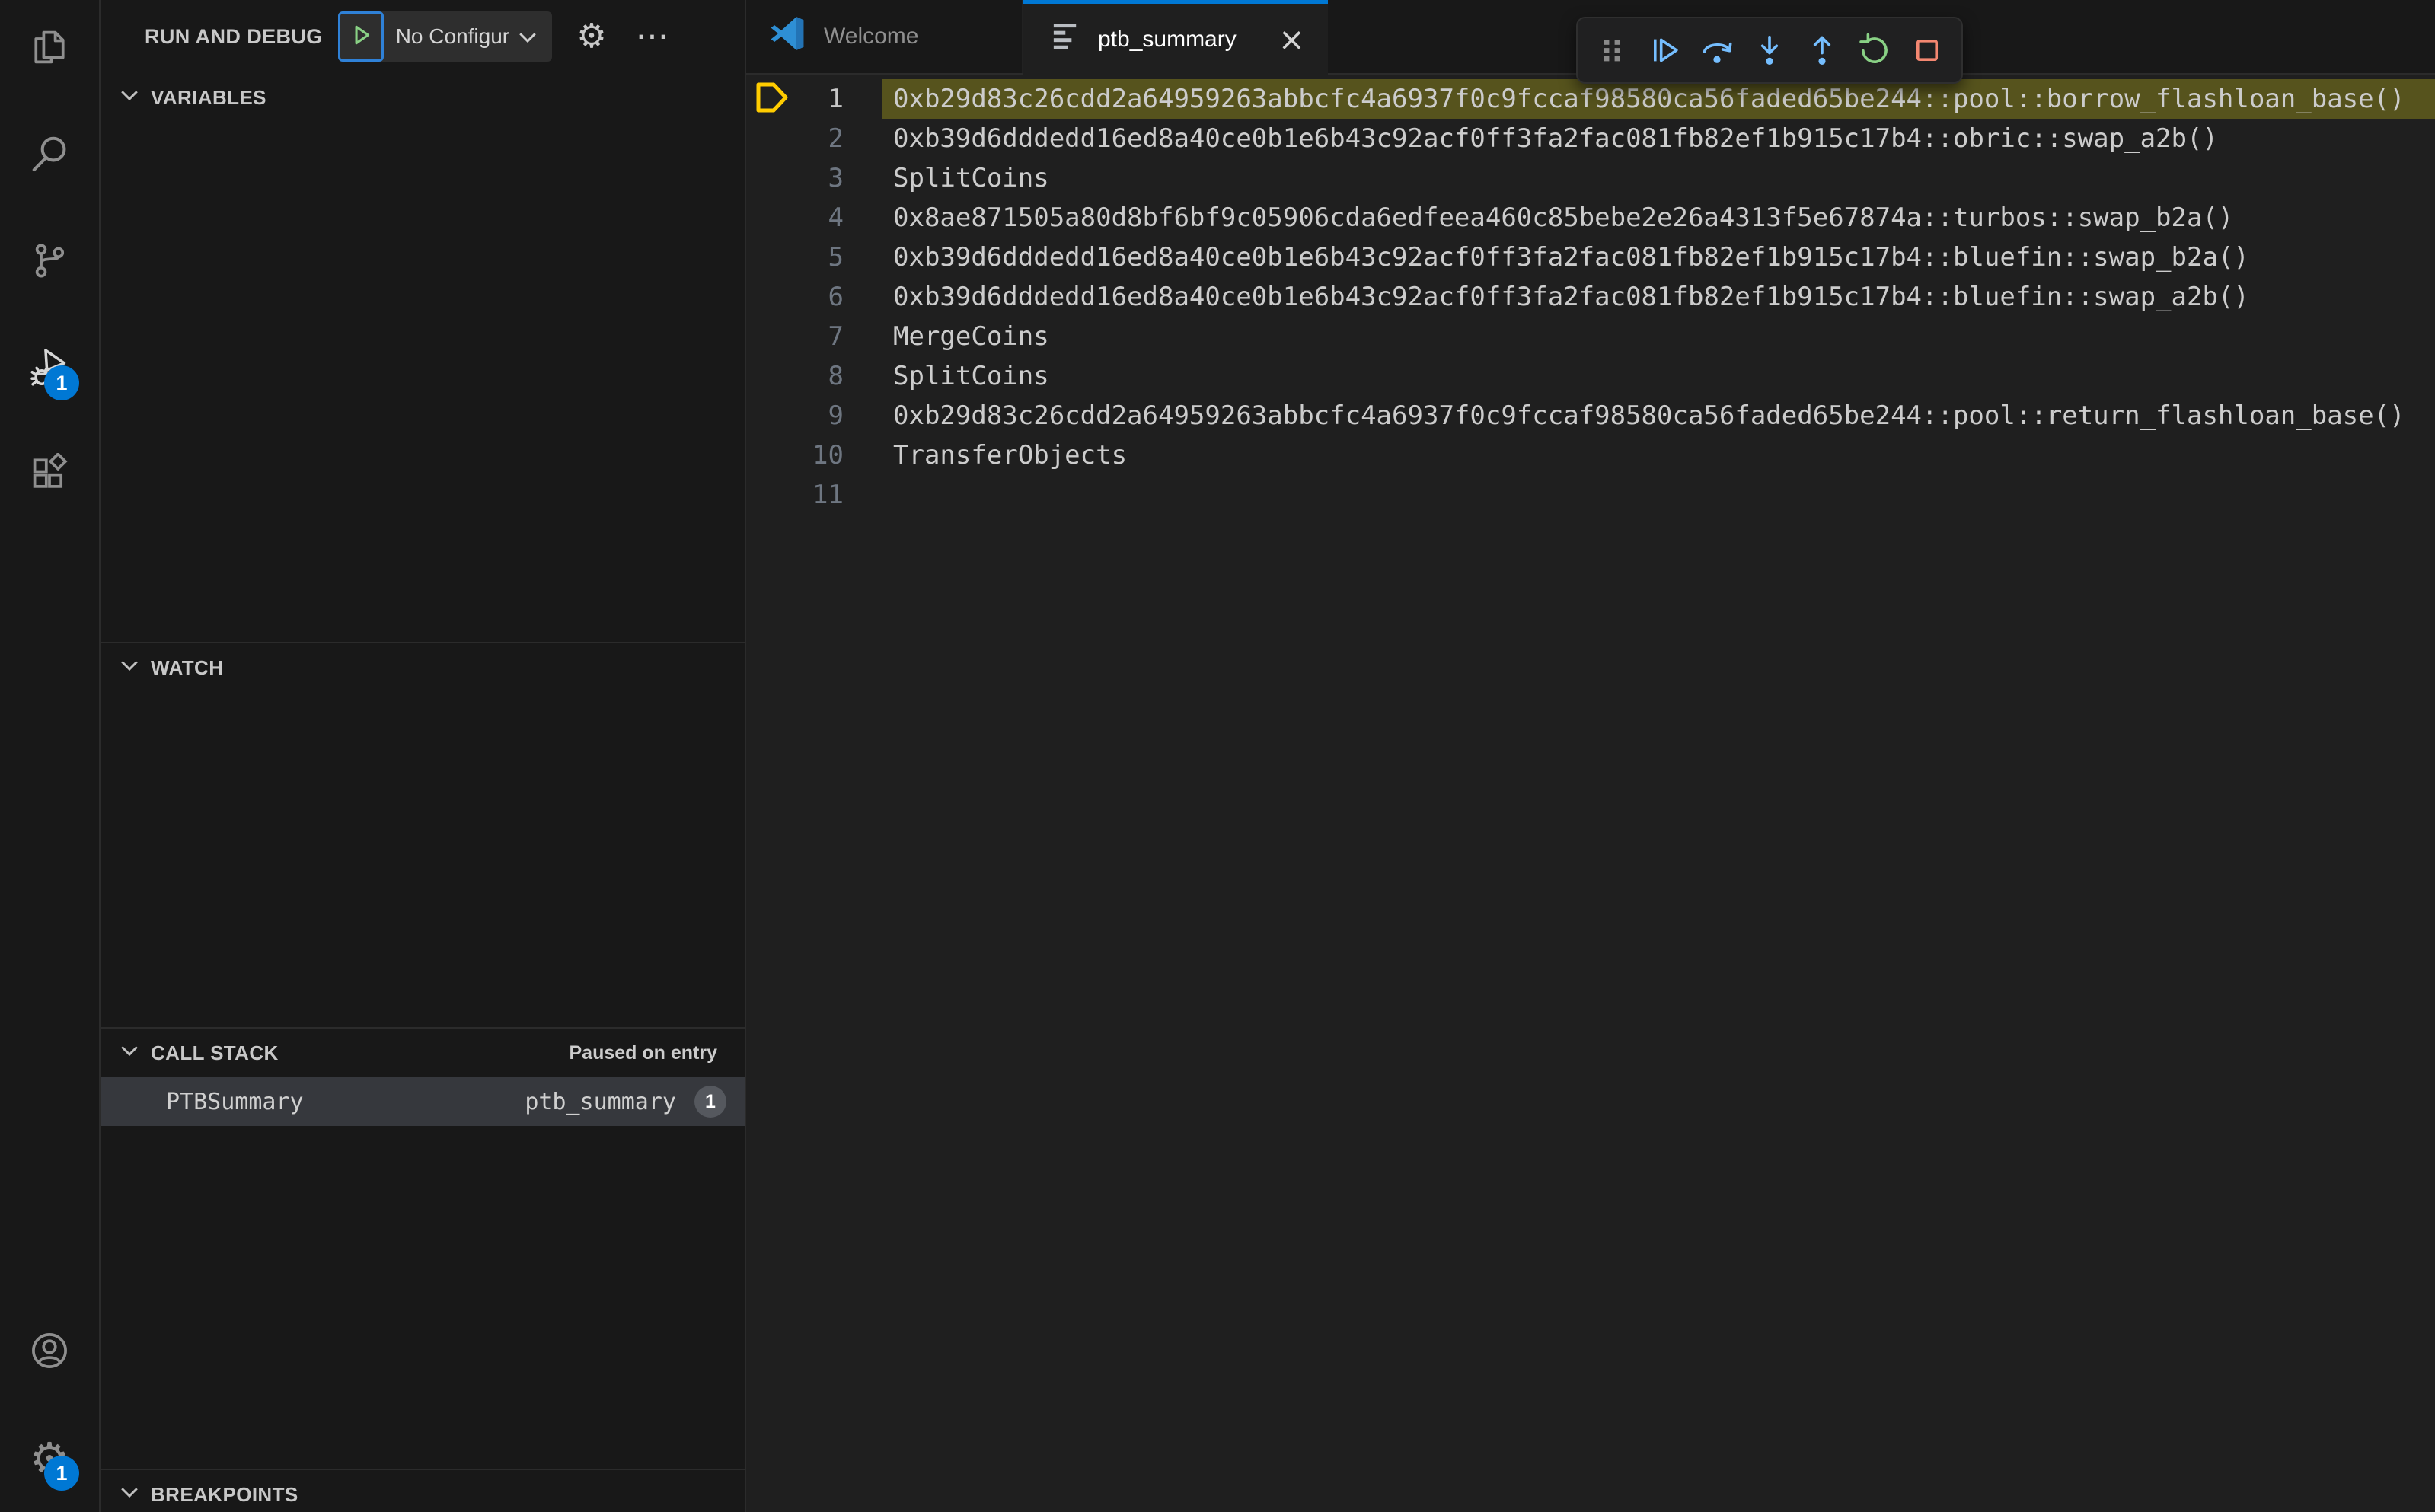  I want to click on line-number: 4, so click(836, 218).